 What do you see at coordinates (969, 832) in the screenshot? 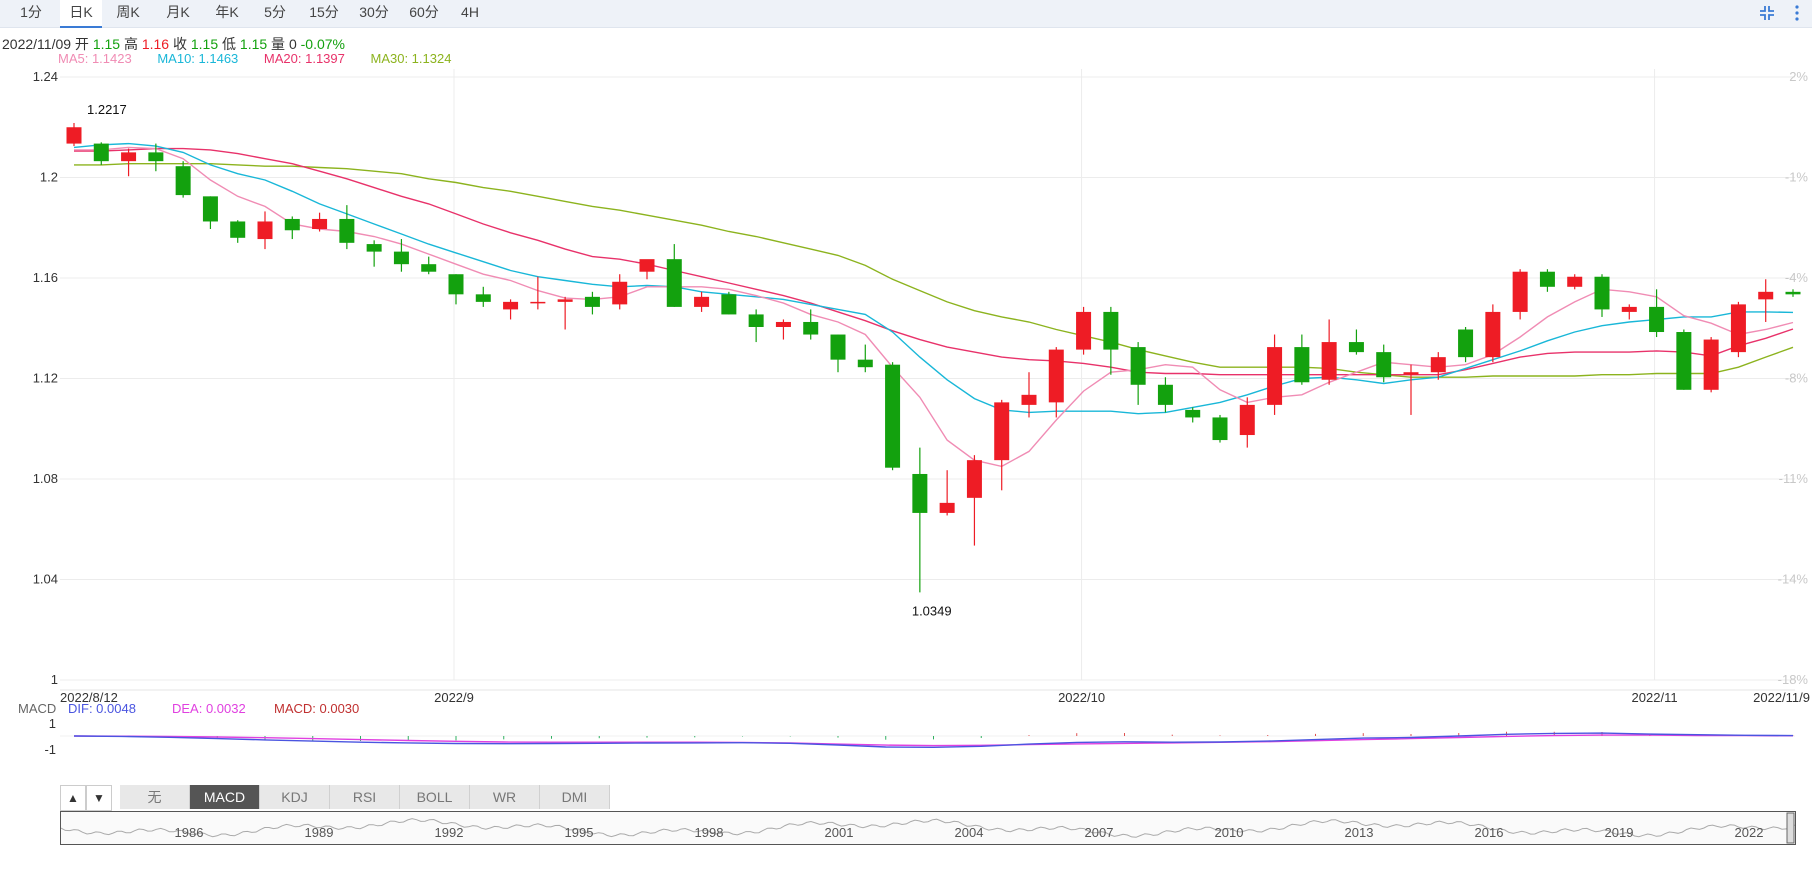
I see `navigator-year-label: 2004` at bounding box center [969, 832].